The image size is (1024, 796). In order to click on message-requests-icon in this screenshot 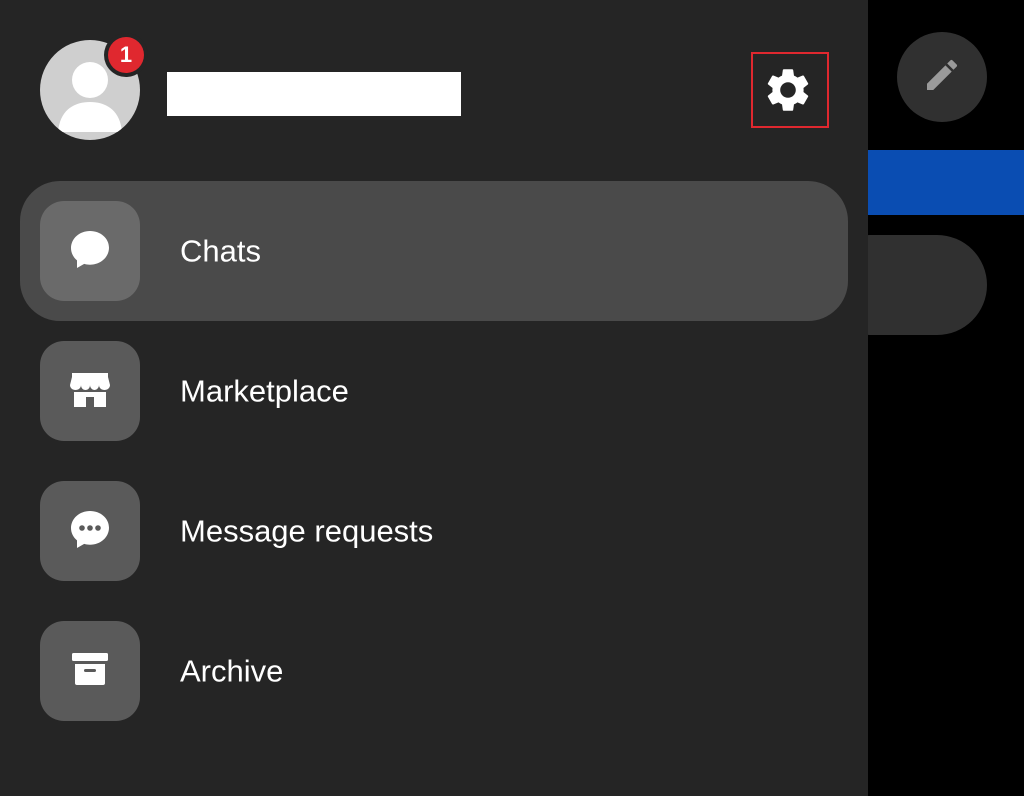, I will do `click(90, 531)`.